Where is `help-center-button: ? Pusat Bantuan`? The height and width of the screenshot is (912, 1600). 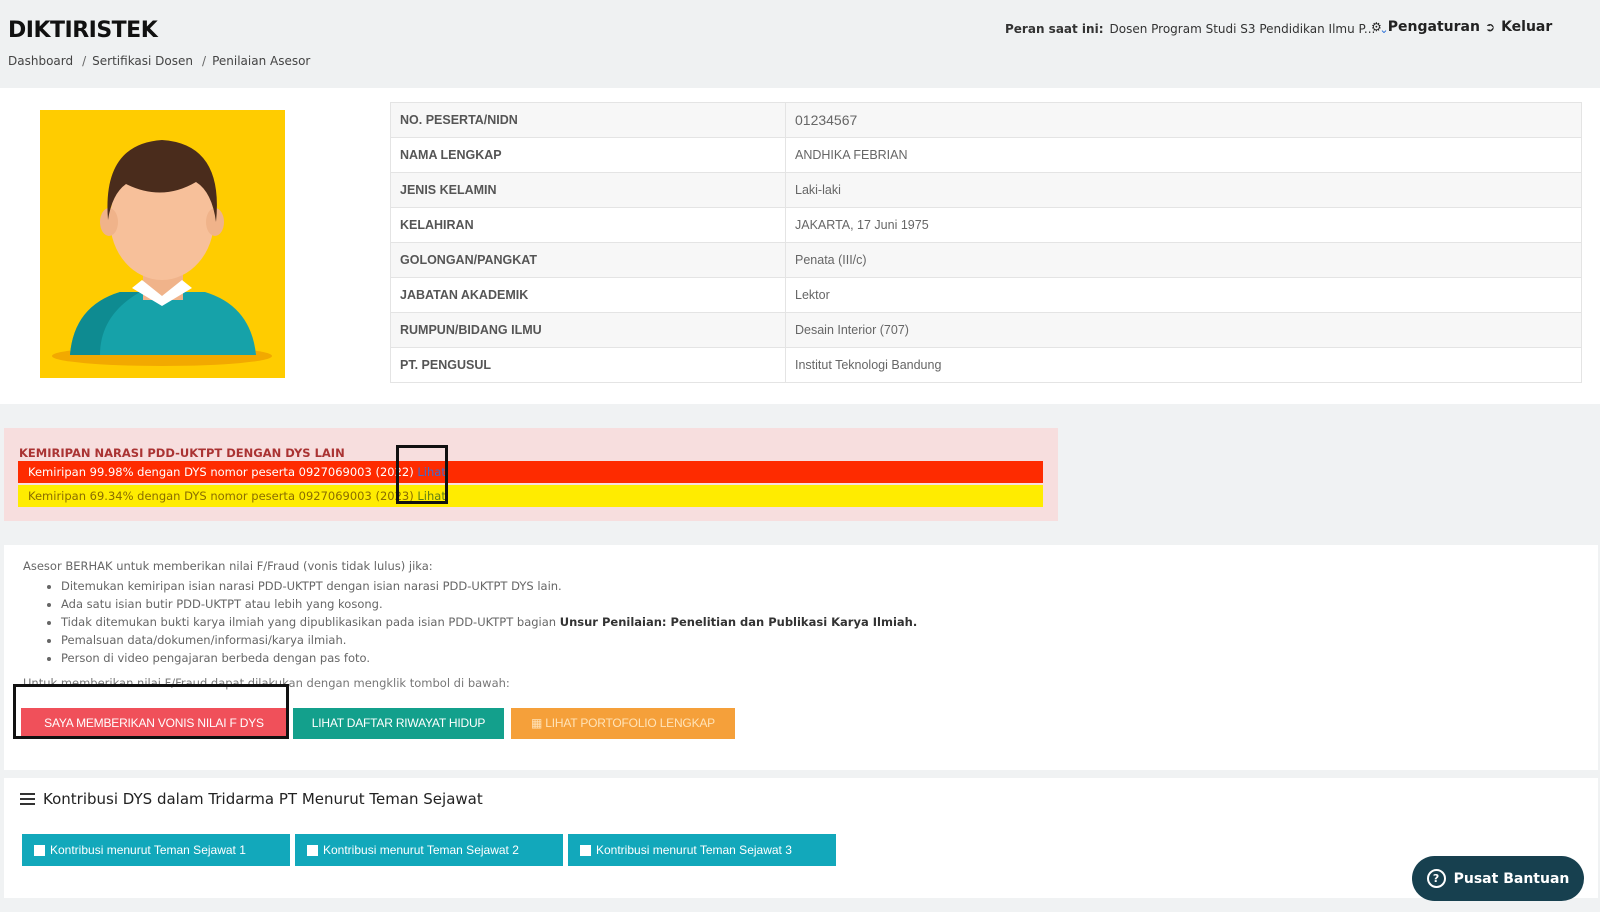
help-center-button: ? Pusat Bantuan is located at coordinates (1498, 878).